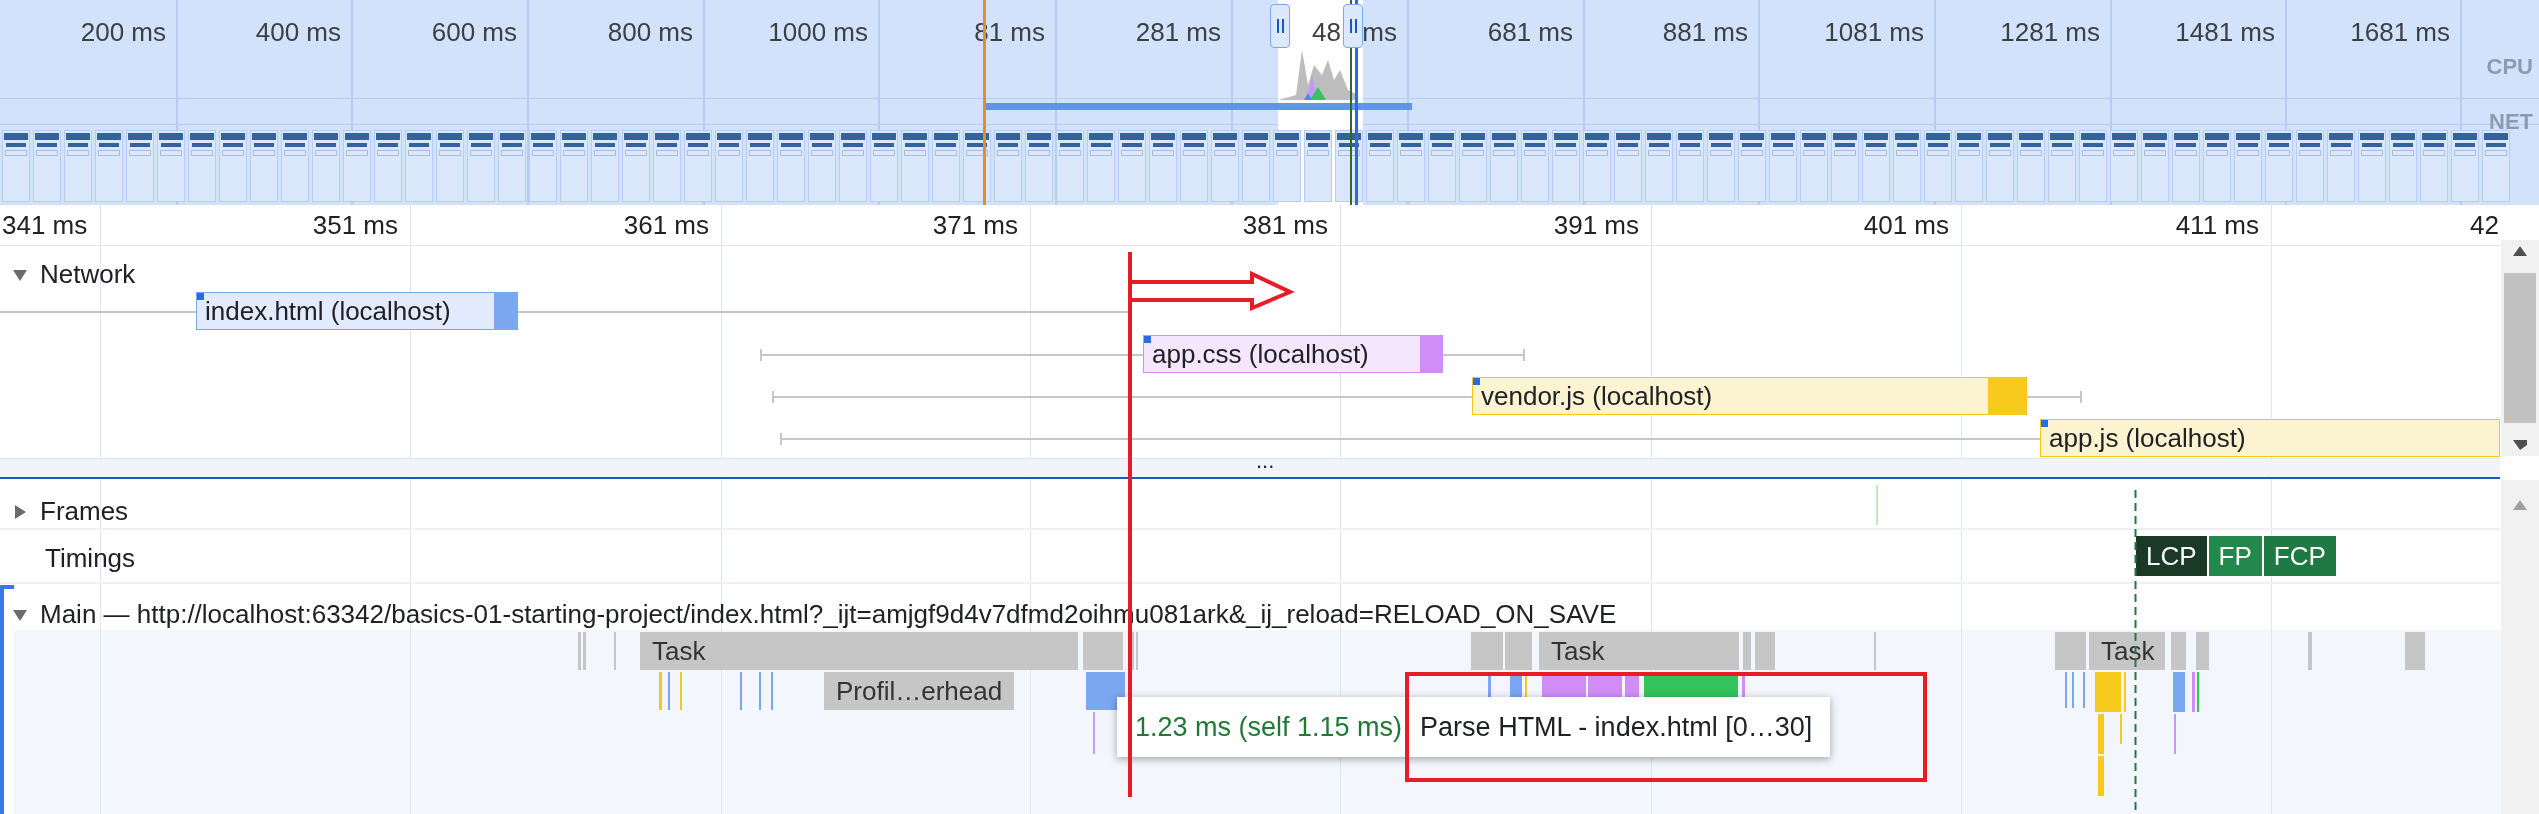 The height and width of the screenshot is (814, 2539). Describe the element at coordinates (123, 32) in the screenshot. I see `overview-tick-label: 200 ms` at that location.